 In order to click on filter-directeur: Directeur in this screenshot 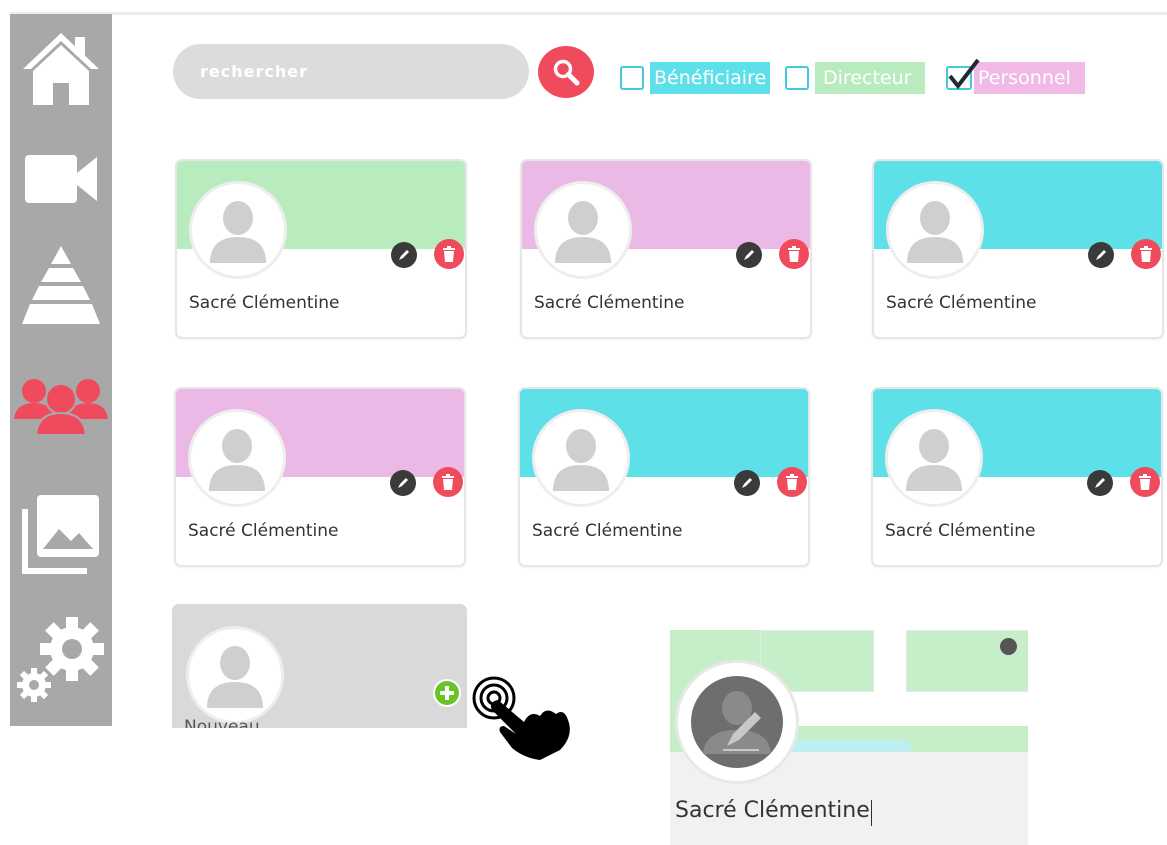, I will do `click(855, 78)`.